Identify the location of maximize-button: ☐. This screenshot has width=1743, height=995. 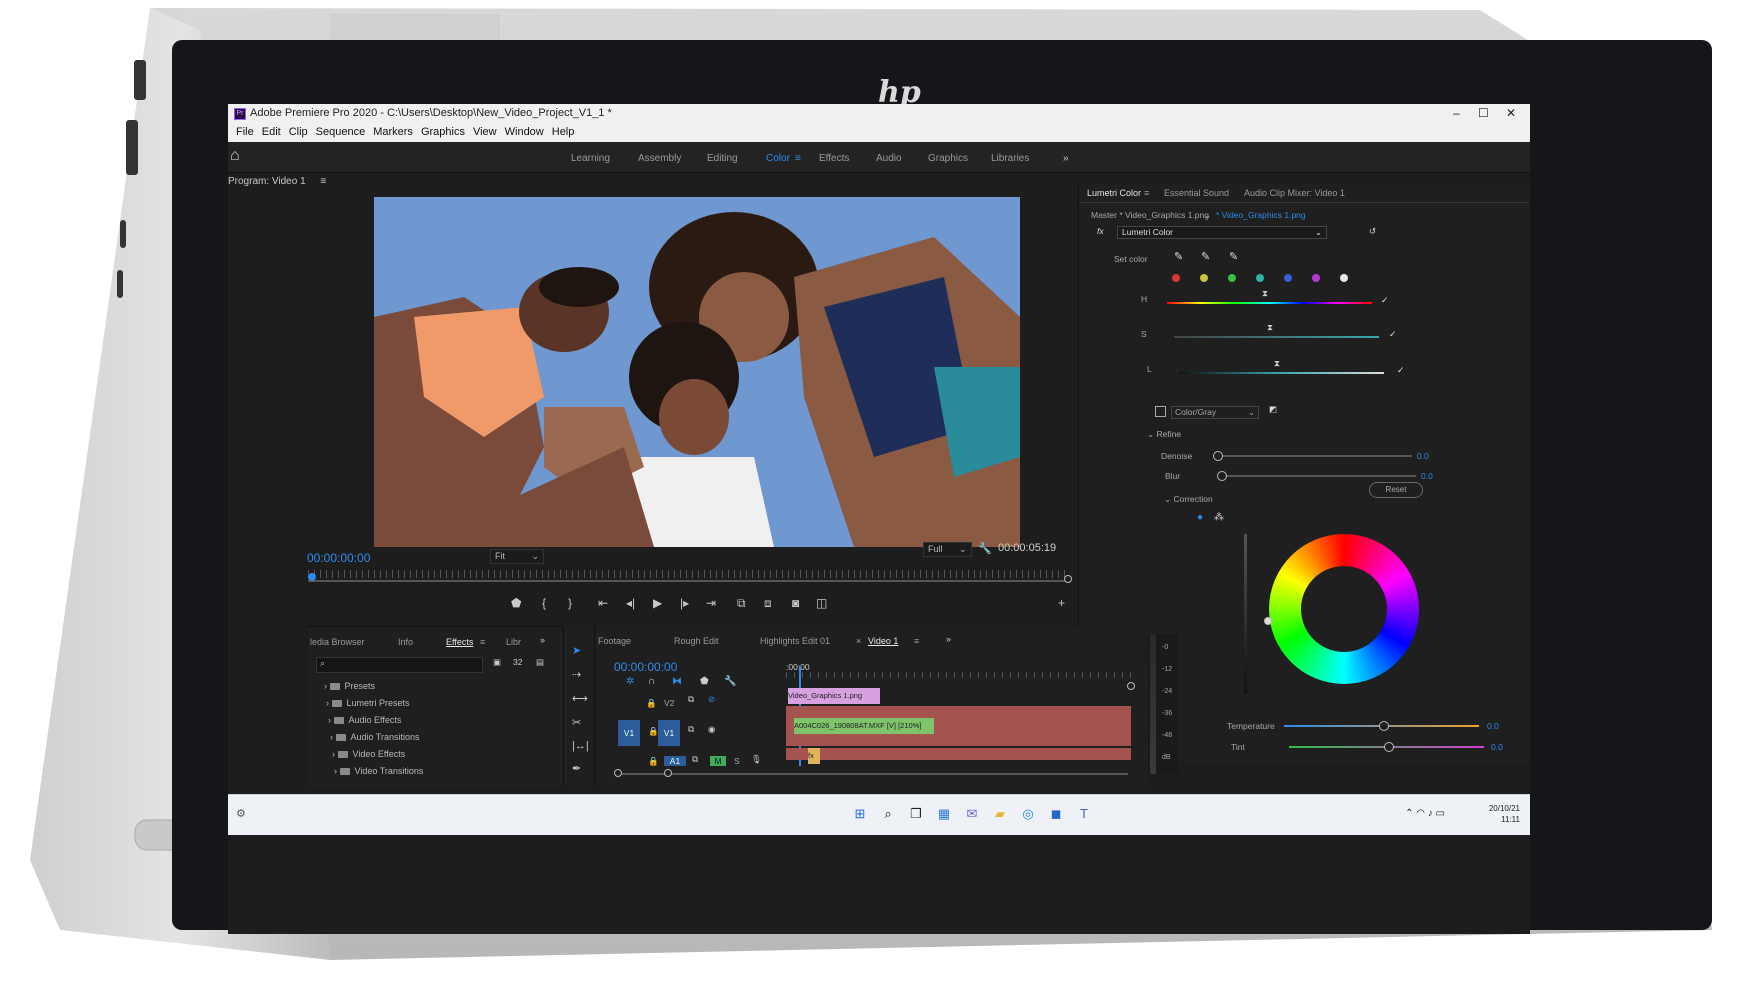
(1483, 113).